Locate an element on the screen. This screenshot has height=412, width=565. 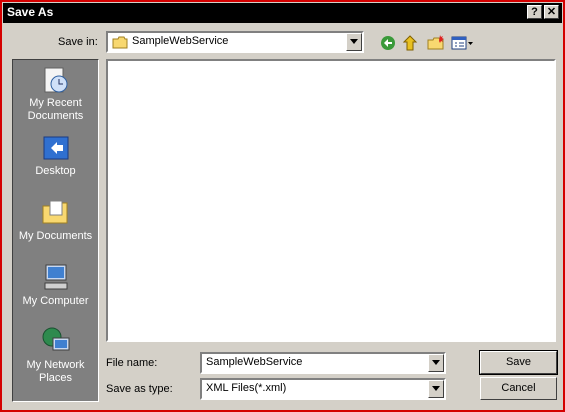
places-item-desktop: Desktop is located at coordinates (55, 155).